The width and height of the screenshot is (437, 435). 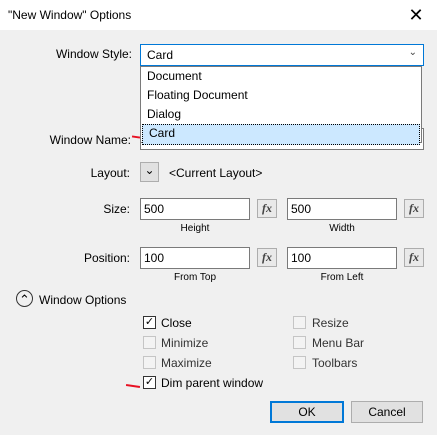 I want to click on resize-checkbox-label: Resize, so click(x=330, y=323).